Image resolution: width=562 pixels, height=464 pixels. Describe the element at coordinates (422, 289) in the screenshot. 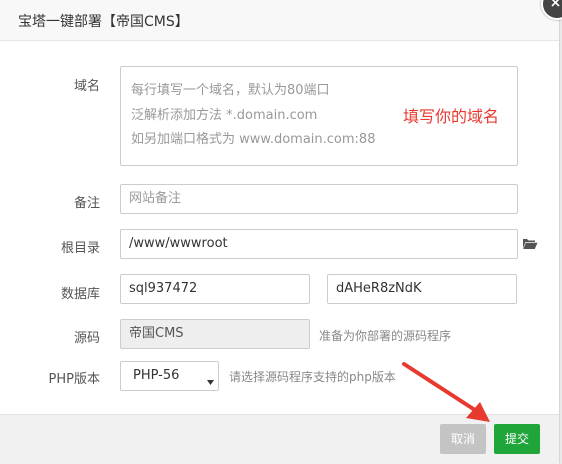

I see `database-password-input: dAHeR8zNdK` at that location.